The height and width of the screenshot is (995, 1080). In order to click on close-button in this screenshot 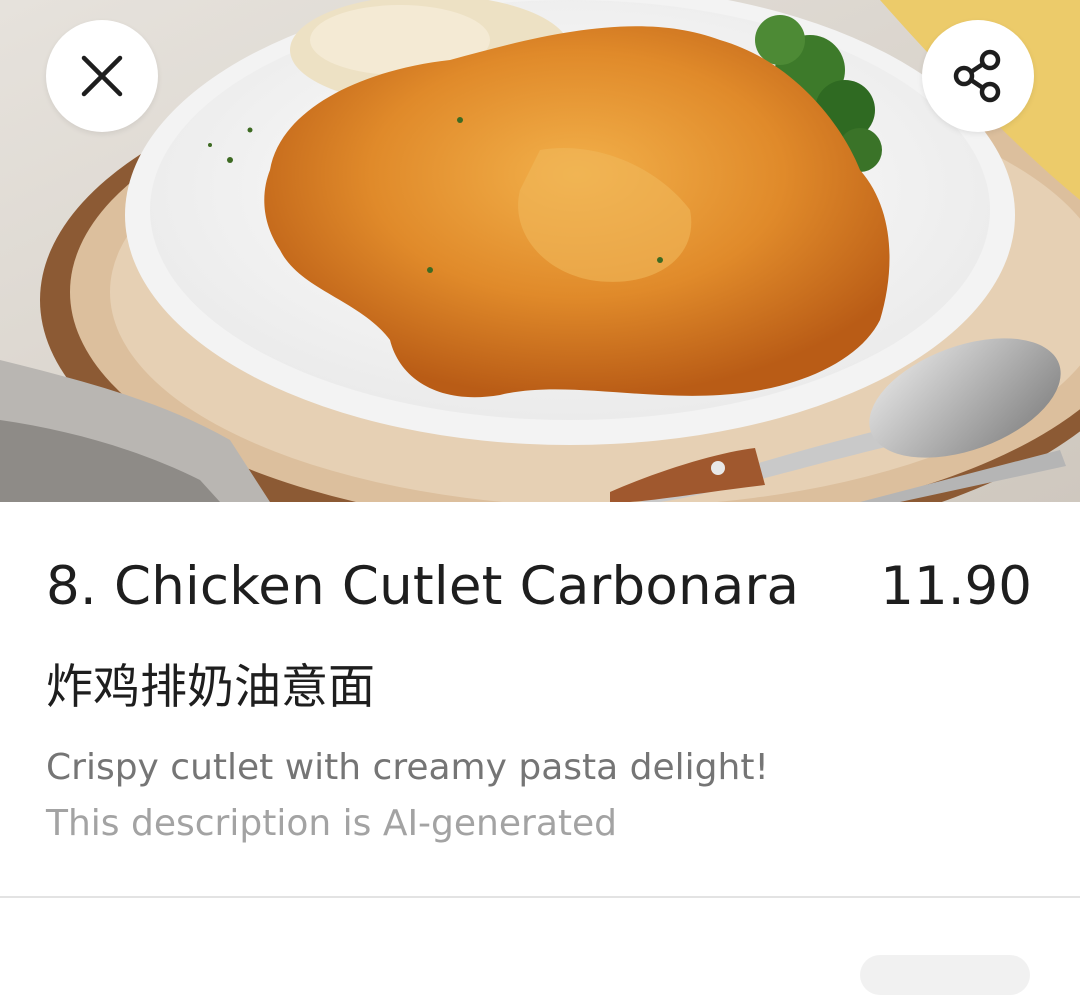, I will do `click(102, 76)`.